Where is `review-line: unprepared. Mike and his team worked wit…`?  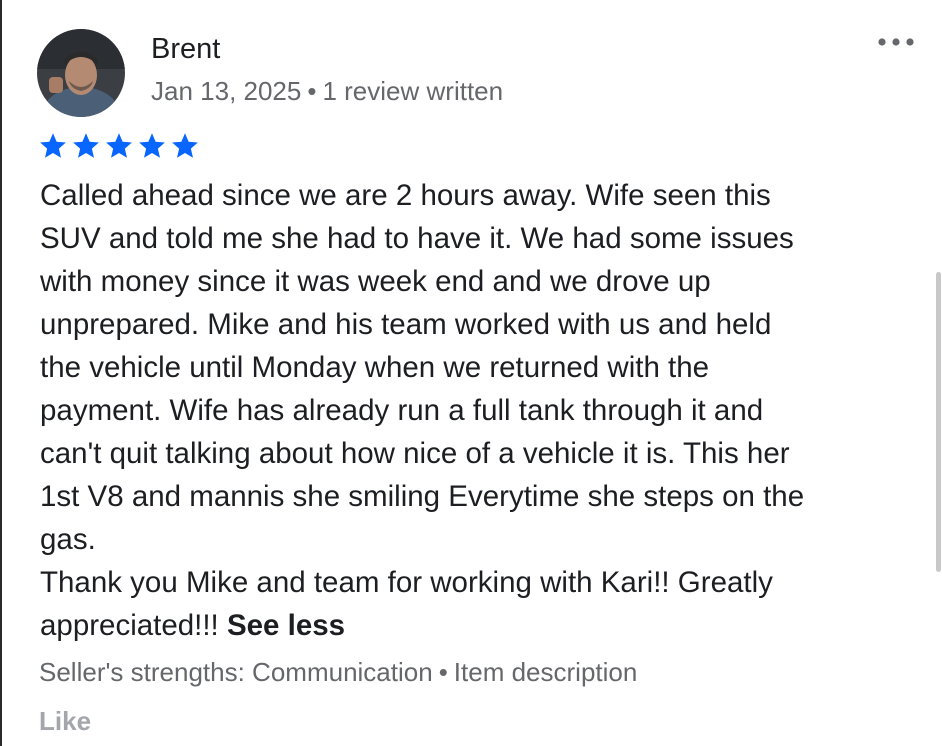 review-line: unprepared. Mike and his team worked wit… is located at coordinates (406, 324).